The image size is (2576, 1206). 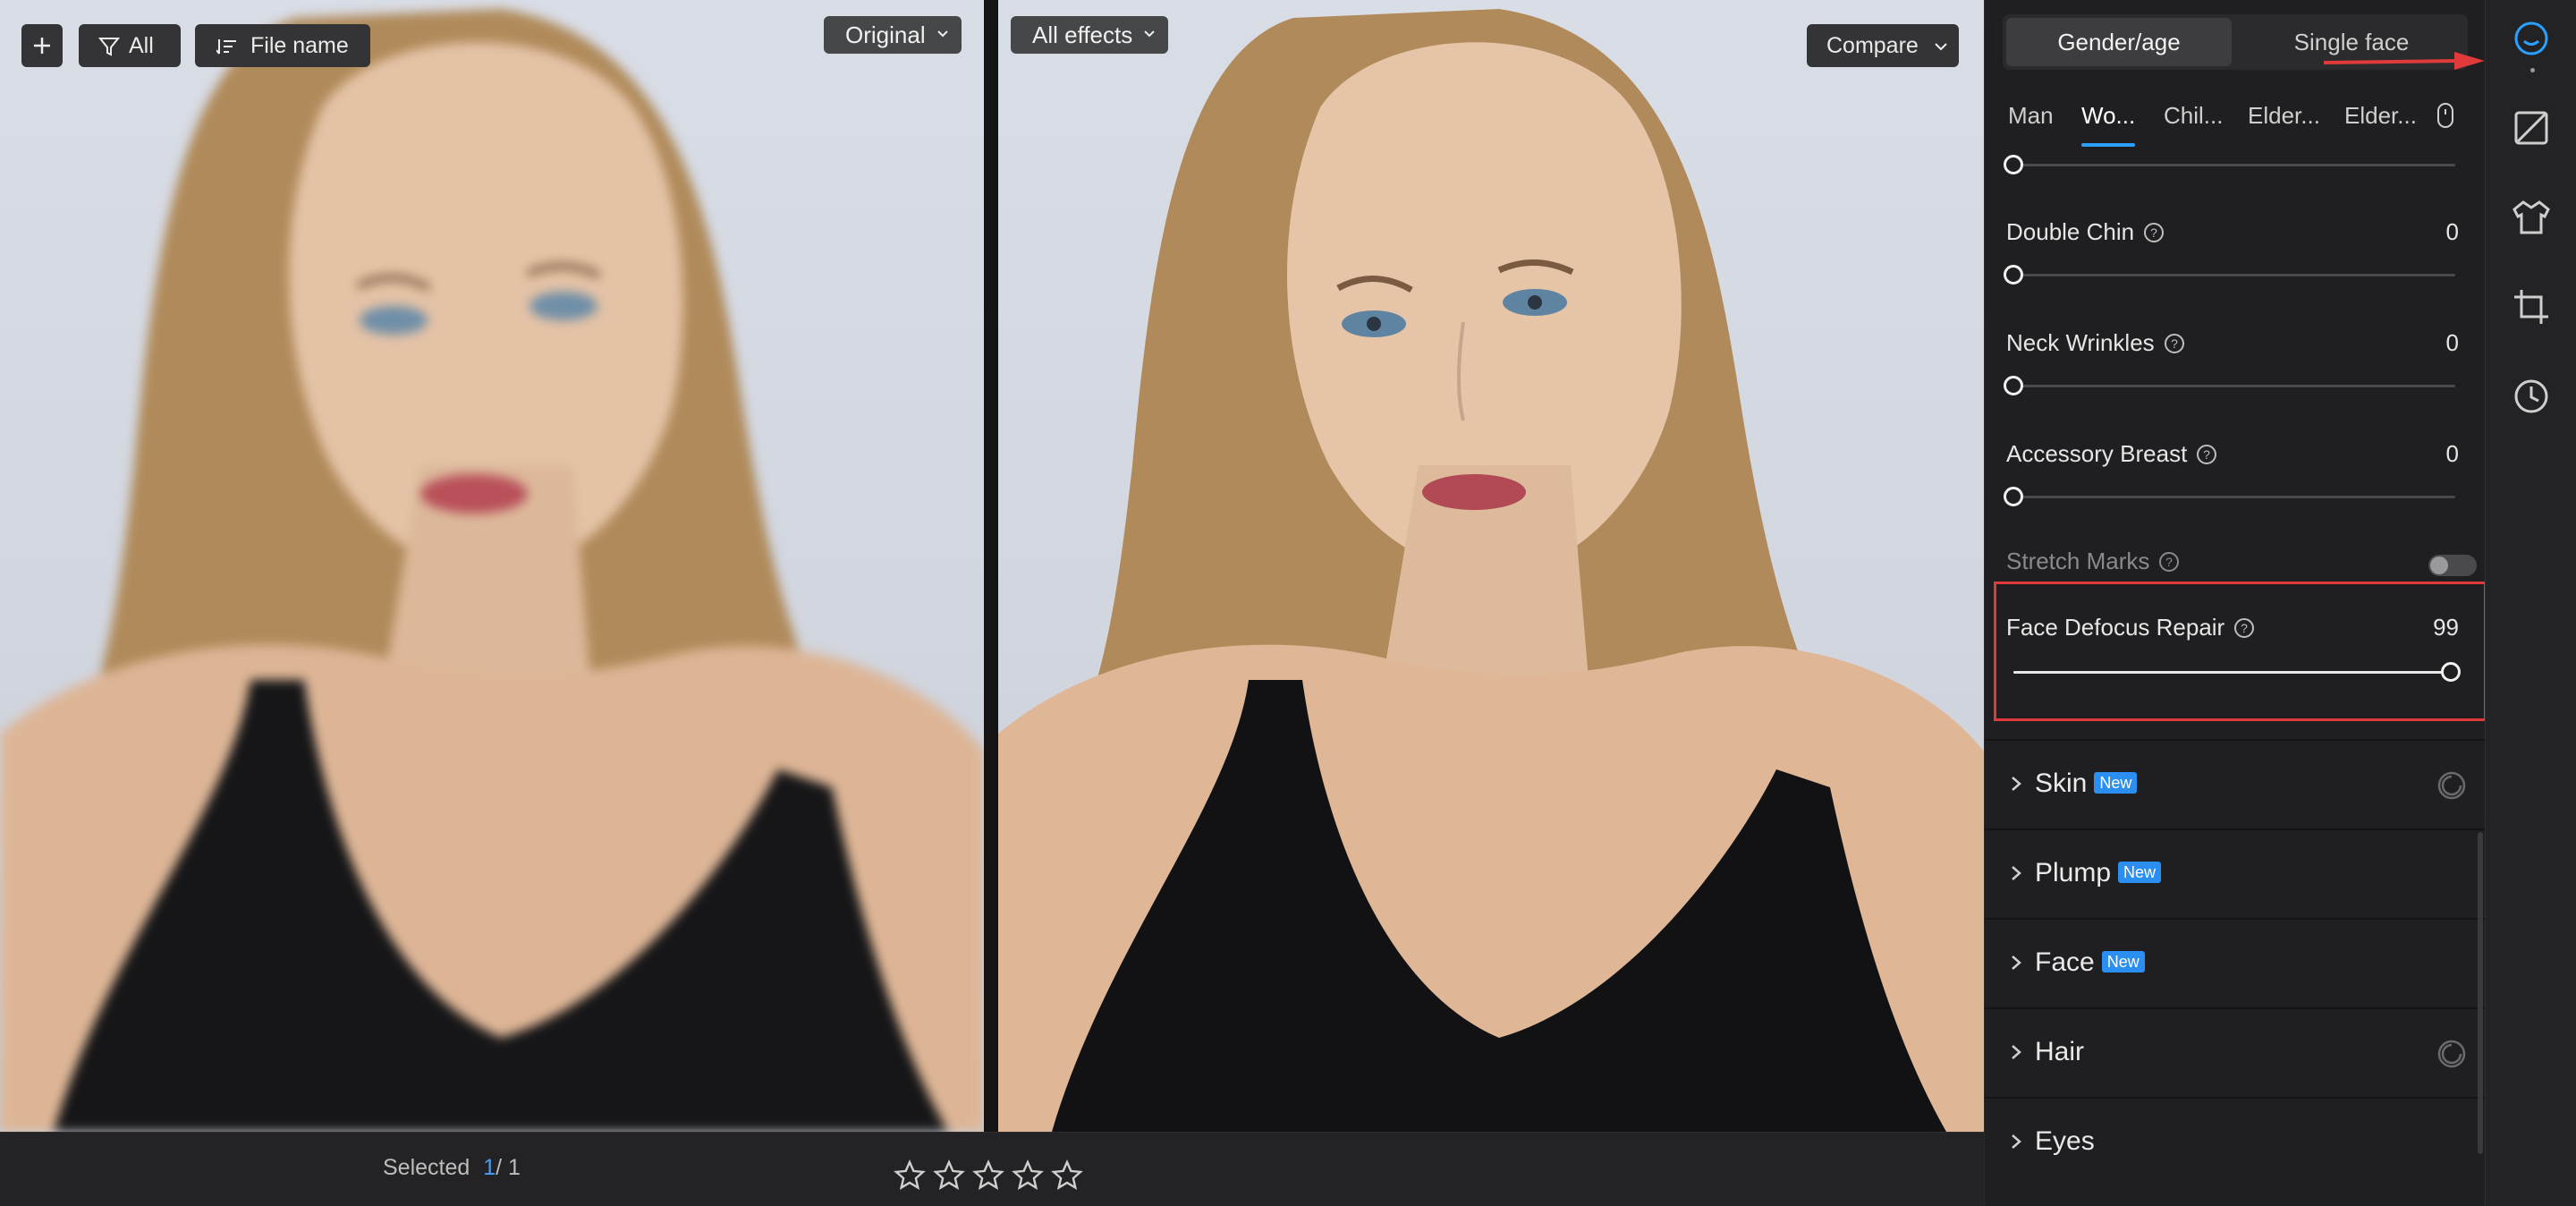 I want to click on history-icon, so click(x=2531, y=396).